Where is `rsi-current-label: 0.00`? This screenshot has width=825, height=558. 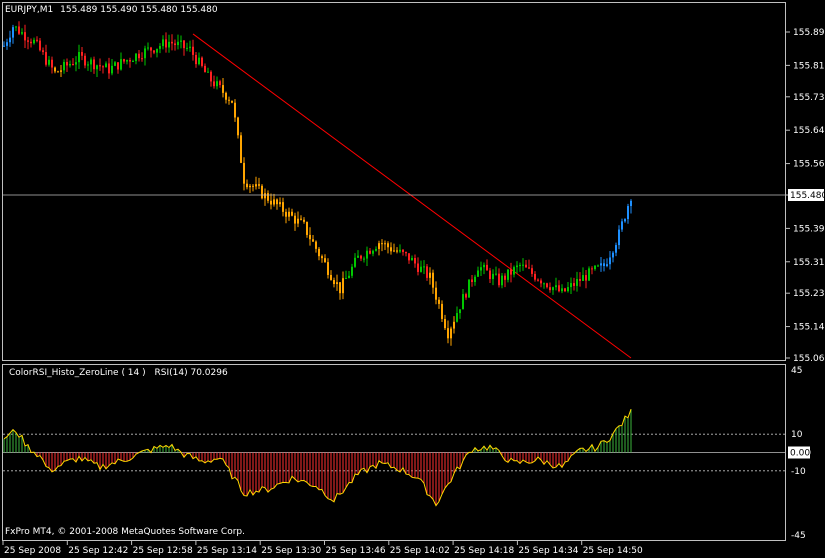
rsi-current-label: 0.00 is located at coordinates (800, 454).